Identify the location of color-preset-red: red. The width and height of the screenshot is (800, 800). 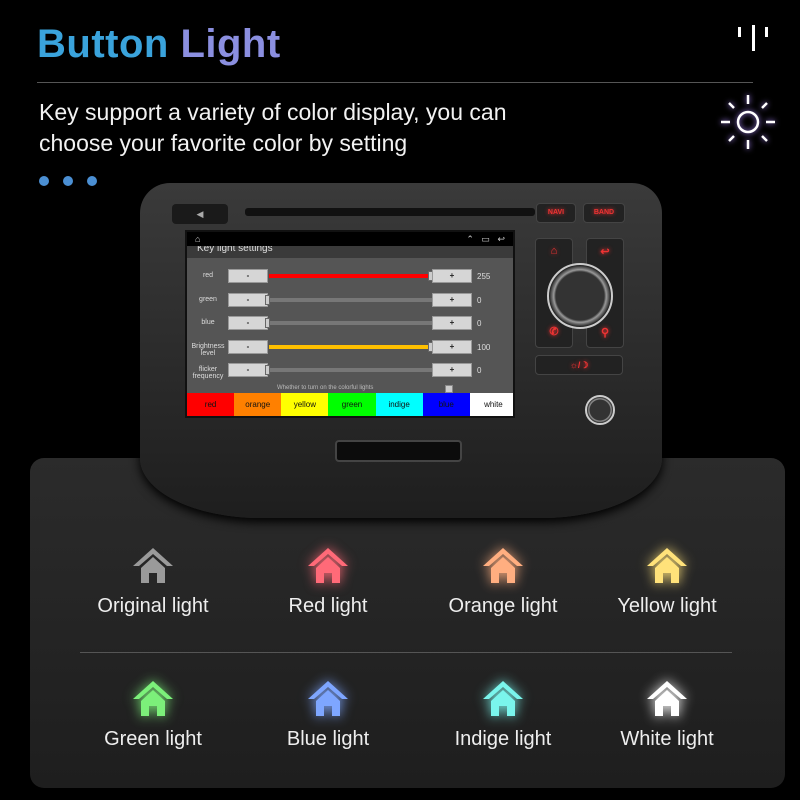
(211, 404).